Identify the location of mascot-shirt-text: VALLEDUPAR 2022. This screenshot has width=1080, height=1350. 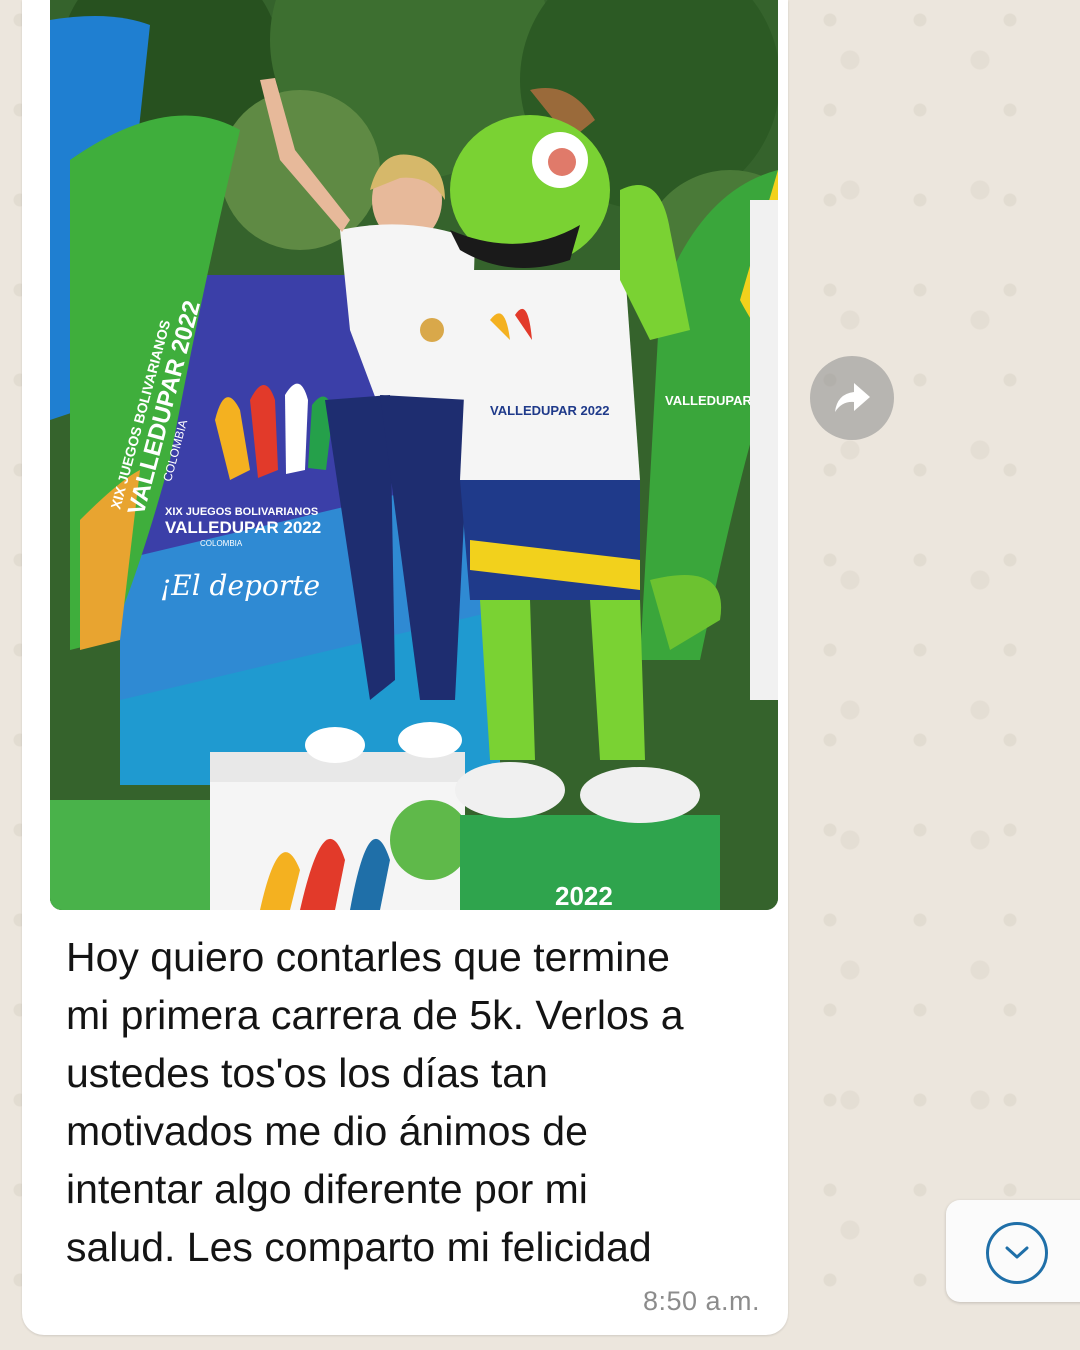
(549, 410).